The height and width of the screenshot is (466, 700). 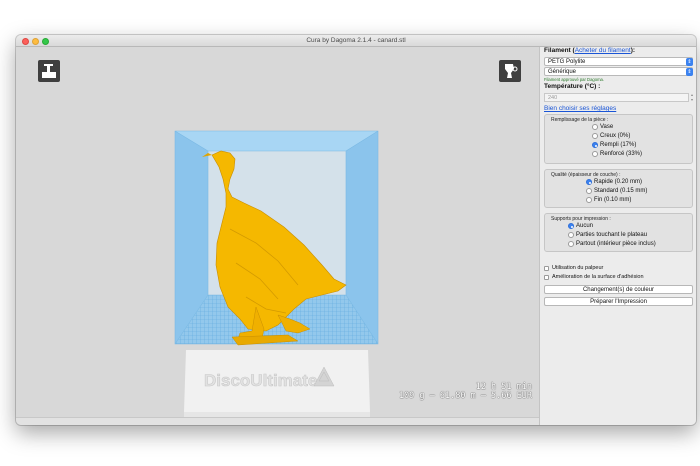 What do you see at coordinates (598, 277) in the screenshot?
I see `adhesion-checkbox-label: Amélioration de la surface d'adhésion` at bounding box center [598, 277].